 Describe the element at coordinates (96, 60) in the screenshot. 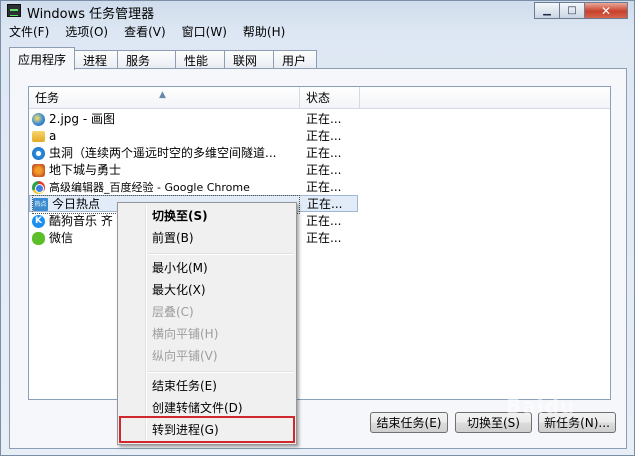

I see `tab-processes: 进程` at that location.